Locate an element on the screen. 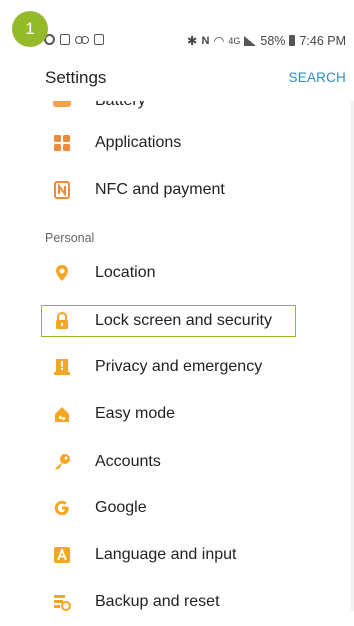 The width and height of the screenshot is (354, 626). image-notification-icon is located at coordinates (99, 39).